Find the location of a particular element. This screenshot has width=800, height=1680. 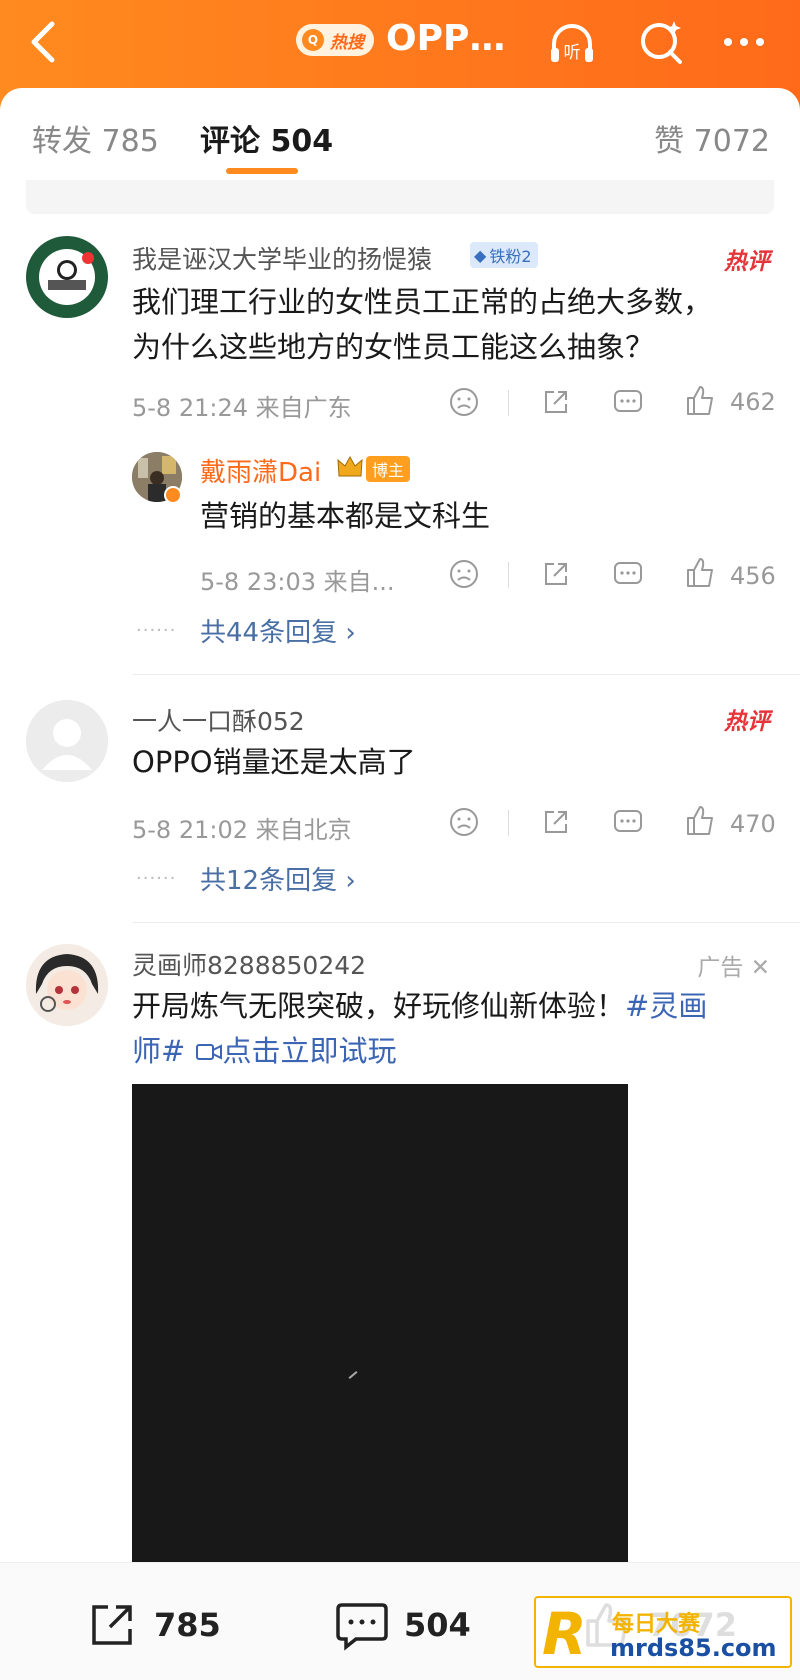

hot-search-label: 热搜 is located at coordinates (347, 42).